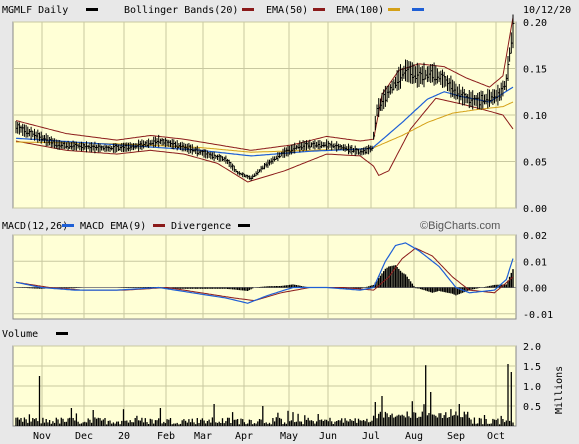 The image size is (579, 444). Describe the element at coordinates (328, 436) in the screenshot. I see `x-tick-label: Jun` at that location.